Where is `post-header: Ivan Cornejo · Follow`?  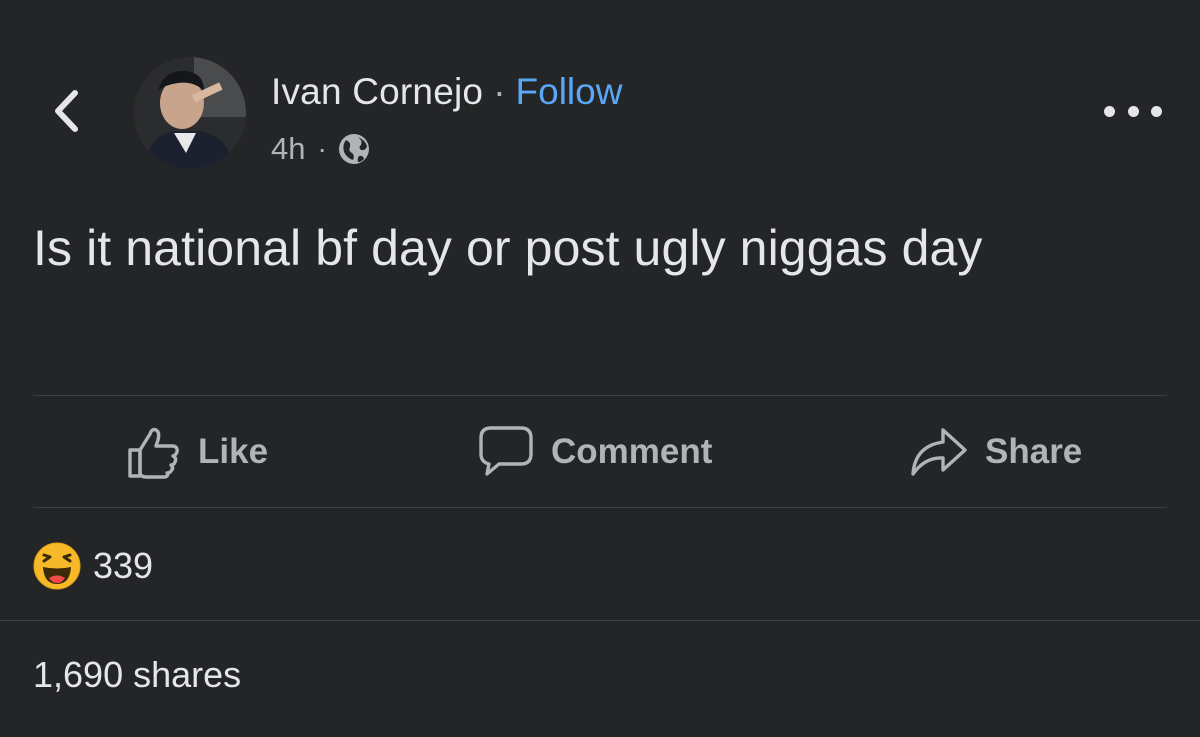
post-header: Ivan Cornejo · Follow is located at coordinates (446, 92).